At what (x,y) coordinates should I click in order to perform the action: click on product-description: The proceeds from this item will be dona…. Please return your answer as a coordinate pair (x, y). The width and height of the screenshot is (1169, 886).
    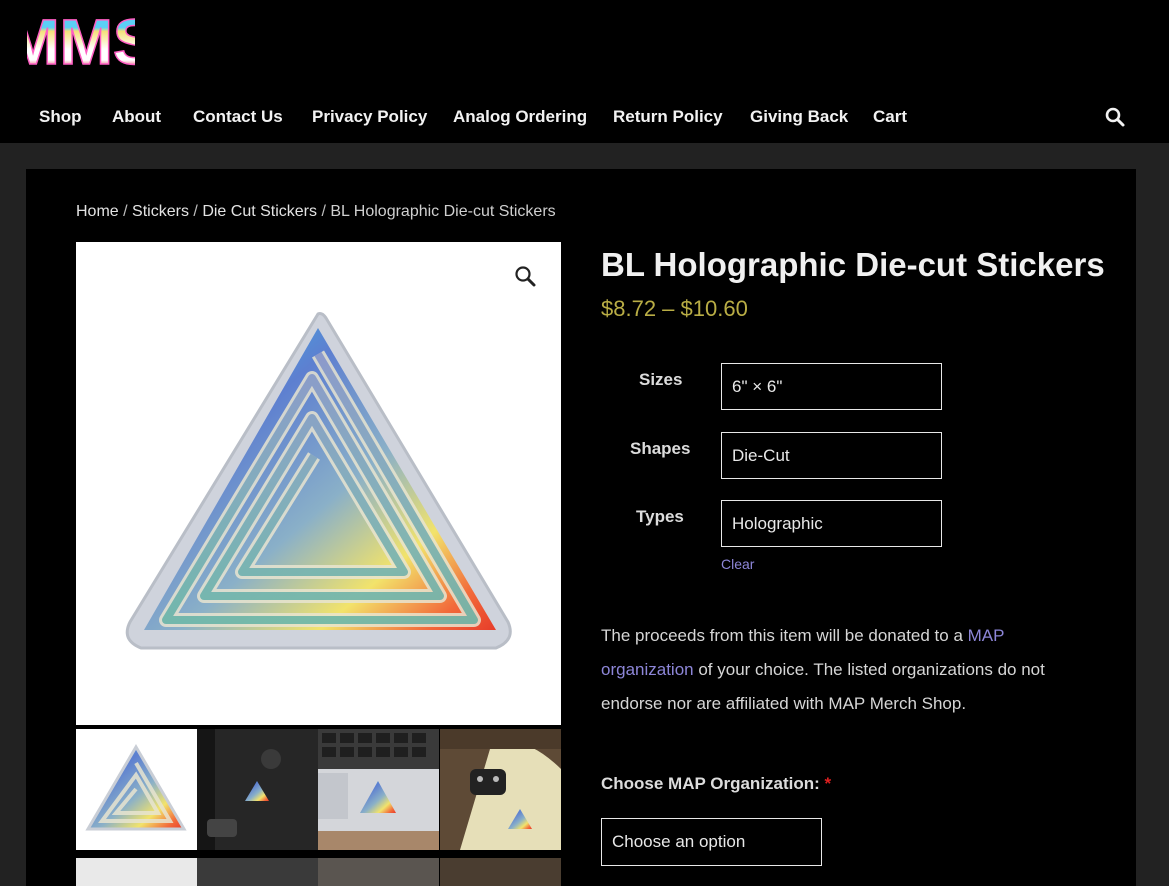
    Looking at the image, I should click on (851, 670).